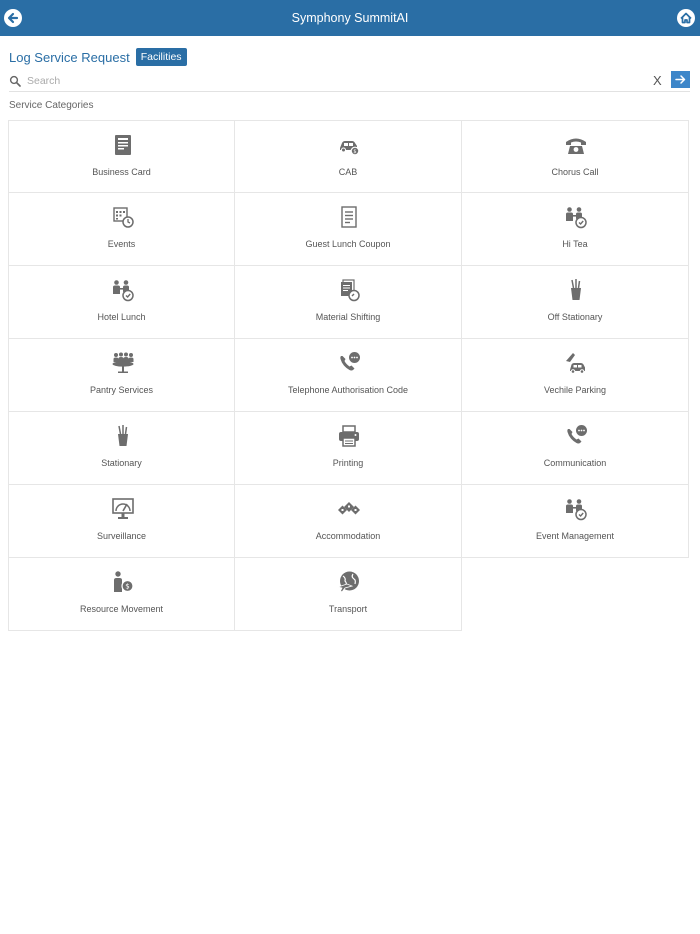 The height and width of the screenshot is (934, 700). What do you see at coordinates (575, 521) in the screenshot?
I see `category-tile-event-management: Event Management` at bounding box center [575, 521].